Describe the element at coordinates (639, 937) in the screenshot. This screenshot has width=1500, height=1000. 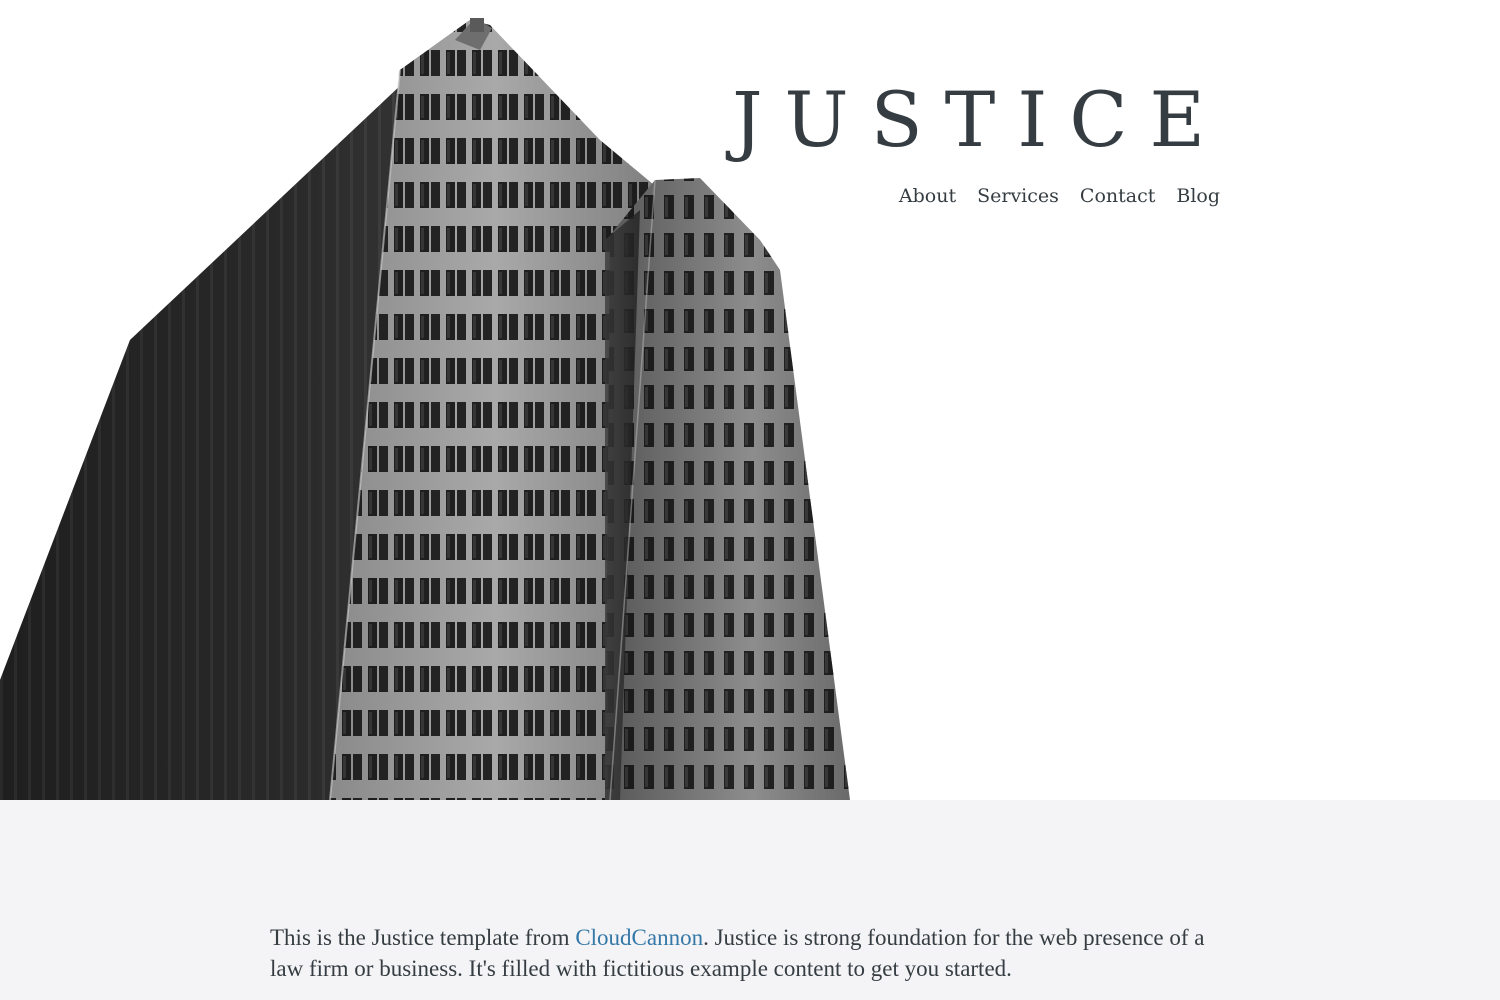
I see `cloudcannon-link: CloudCannon` at that location.